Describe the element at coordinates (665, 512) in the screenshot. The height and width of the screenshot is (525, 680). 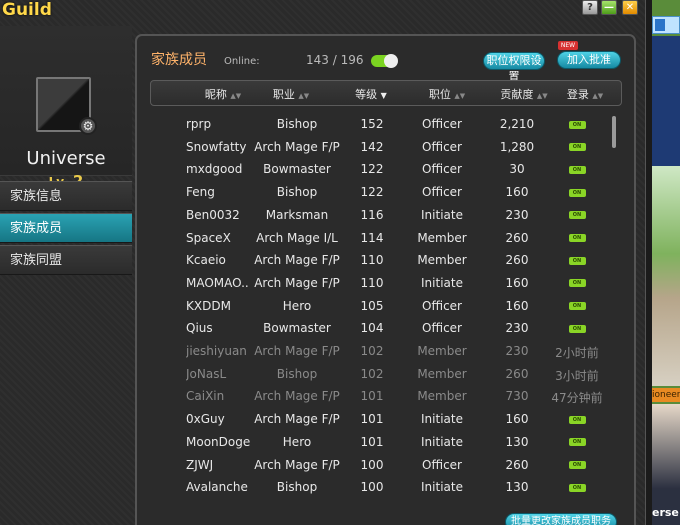
I see `game-bottom-text: erse` at that location.